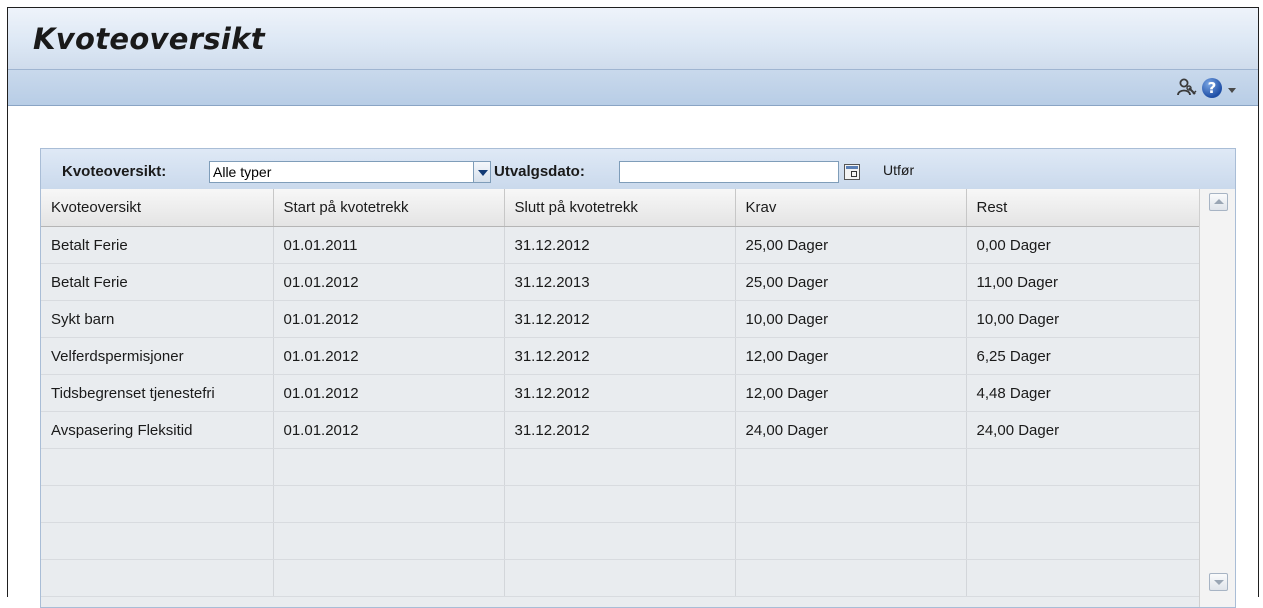 The image size is (1263, 608). Describe the element at coordinates (729, 172) in the screenshot. I see `selection-date-input` at that location.